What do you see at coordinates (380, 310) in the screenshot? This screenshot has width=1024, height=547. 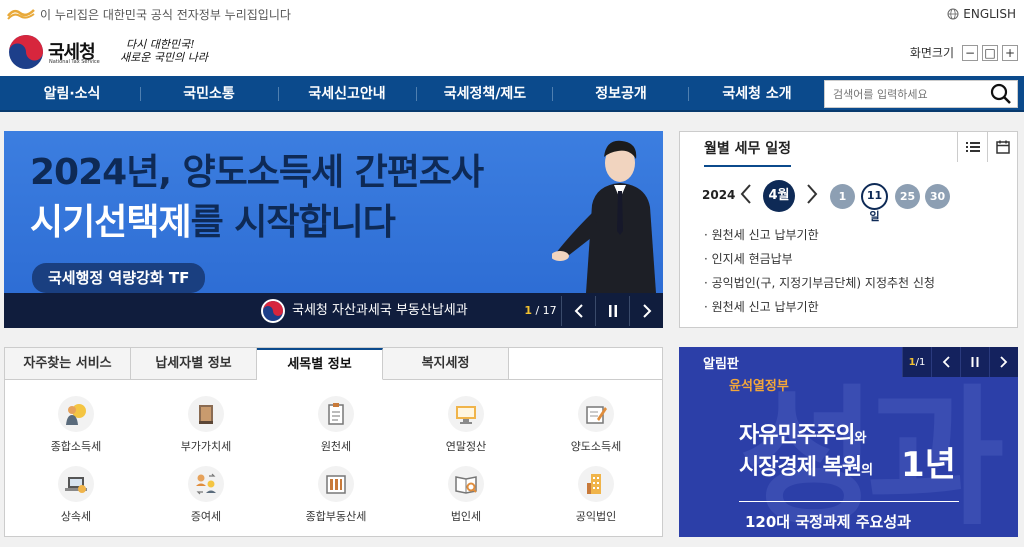 I see `banner-org-label: 국세청 자산과세국 부동산납세과` at bounding box center [380, 310].